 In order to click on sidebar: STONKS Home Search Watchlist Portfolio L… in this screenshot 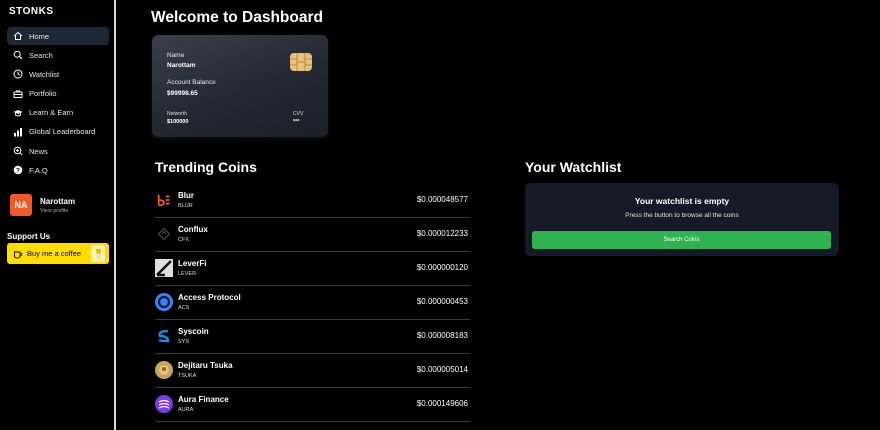, I will do `click(58, 215)`.